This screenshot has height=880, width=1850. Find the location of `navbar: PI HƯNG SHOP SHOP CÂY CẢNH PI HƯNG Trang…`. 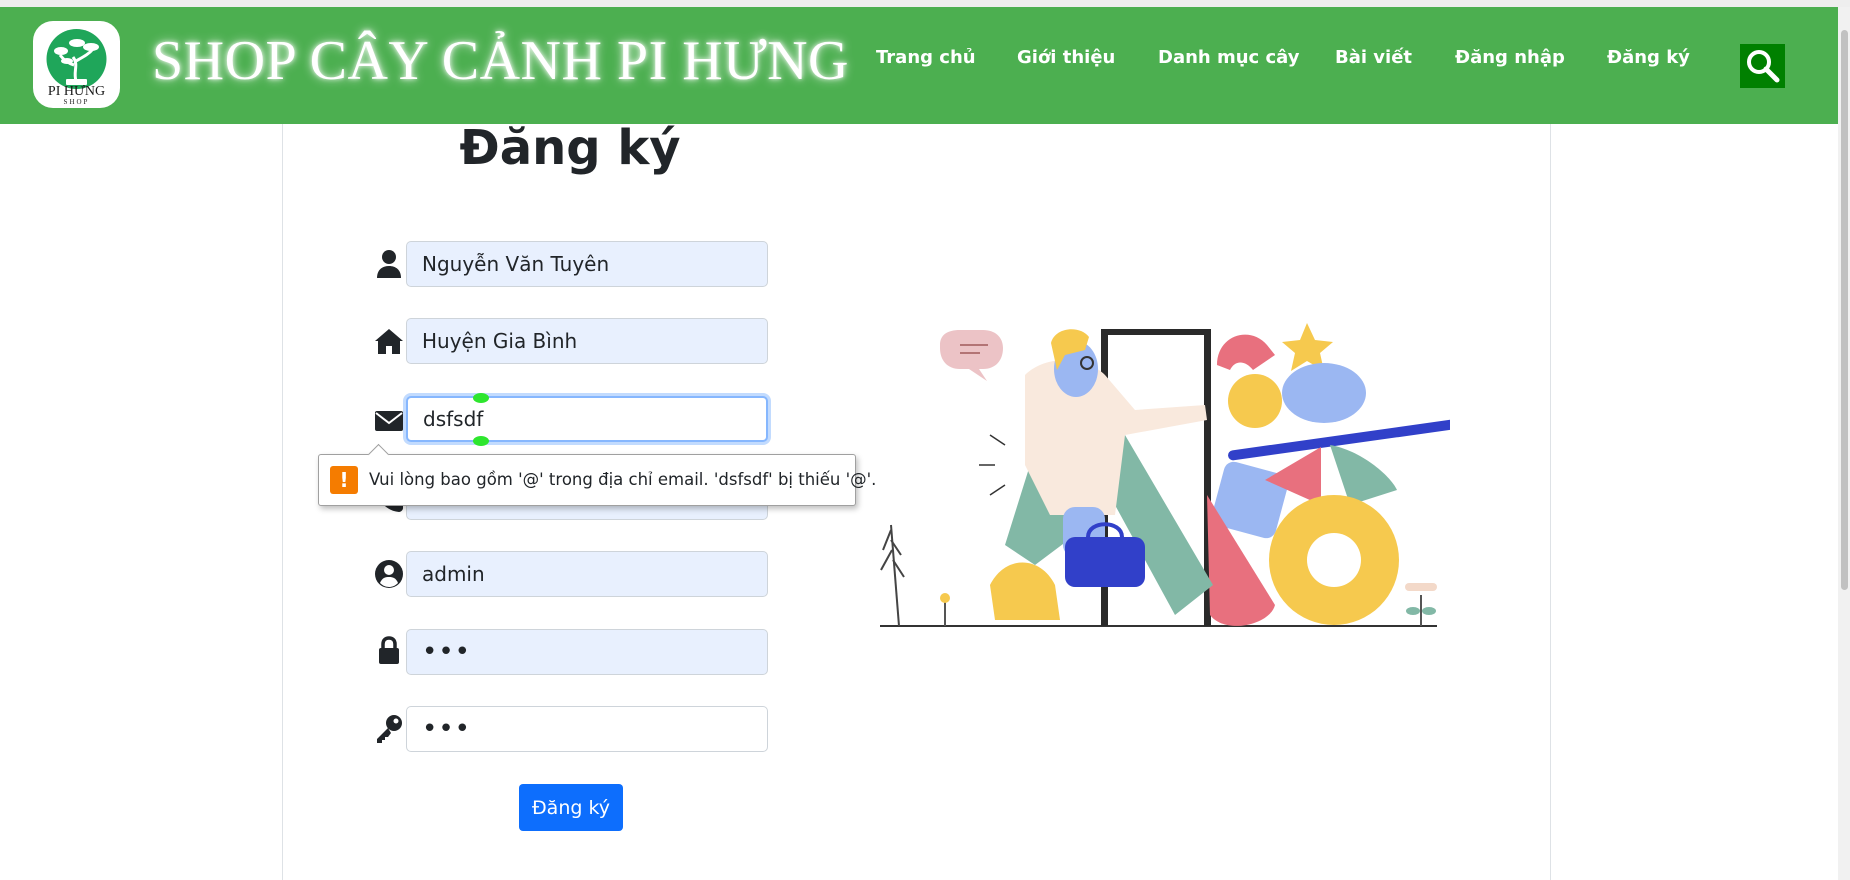

navbar: PI HƯNG SHOP SHOP CÂY CẢNH PI HƯNG Trang… is located at coordinates (919, 65).